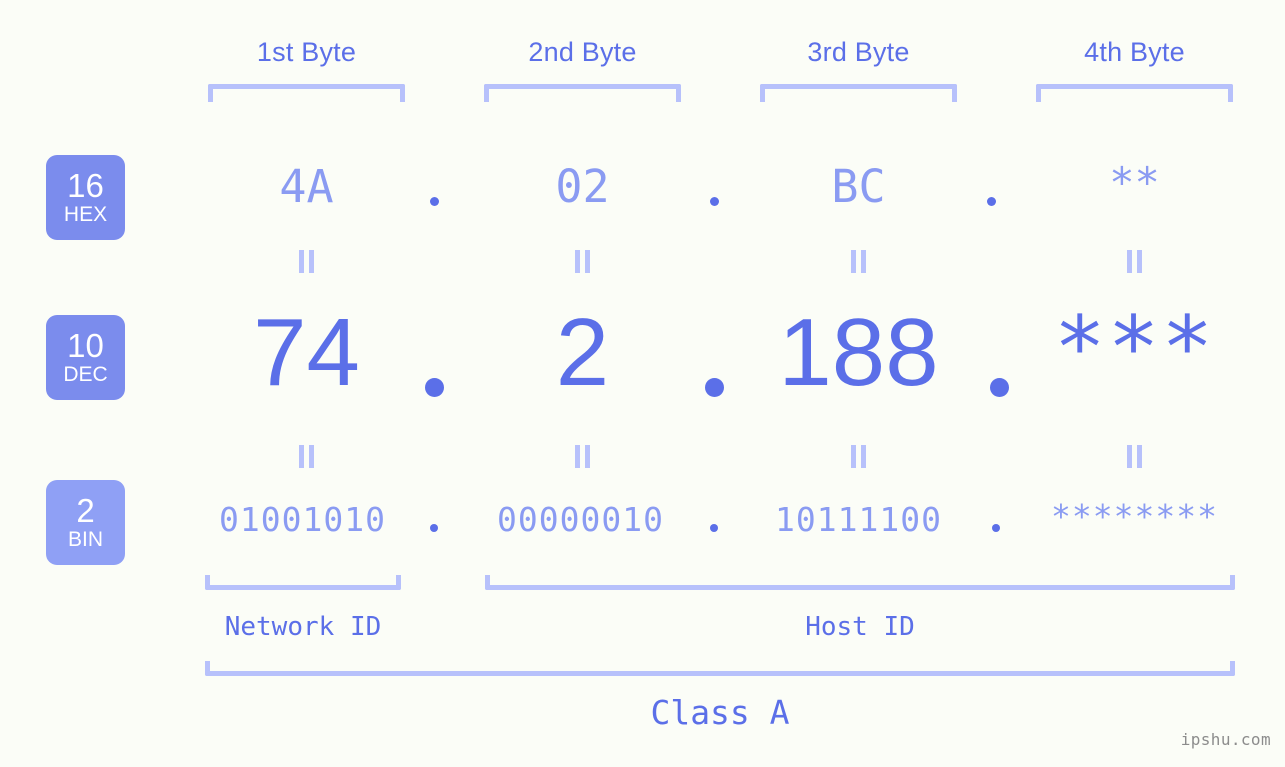 The height and width of the screenshot is (767, 1285). What do you see at coordinates (306, 186) in the screenshot?
I see `hex-byte-1: 4A` at bounding box center [306, 186].